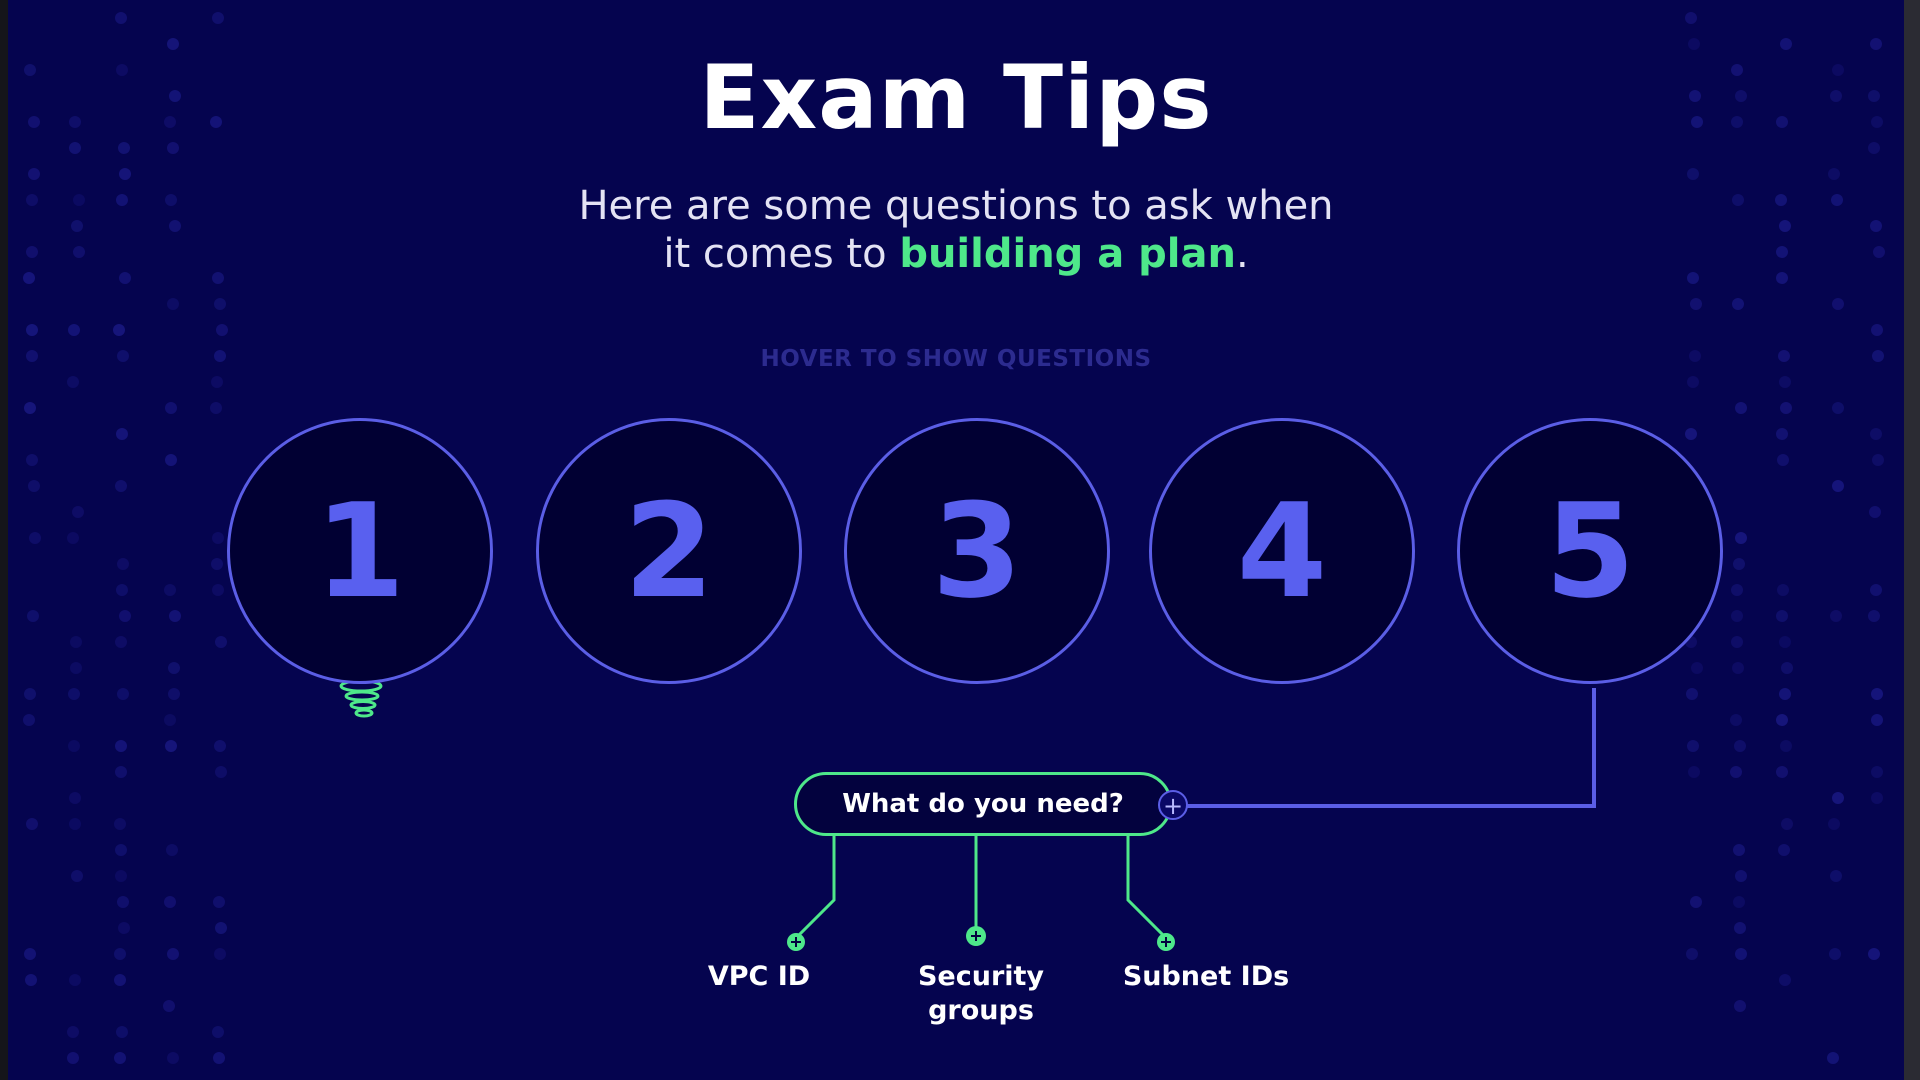 This screenshot has width=1920, height=1080. What do you see at coordinates (1385, 748) in the screenshot?
I see `blue-connector-line` at bounding box center [1385, 748].